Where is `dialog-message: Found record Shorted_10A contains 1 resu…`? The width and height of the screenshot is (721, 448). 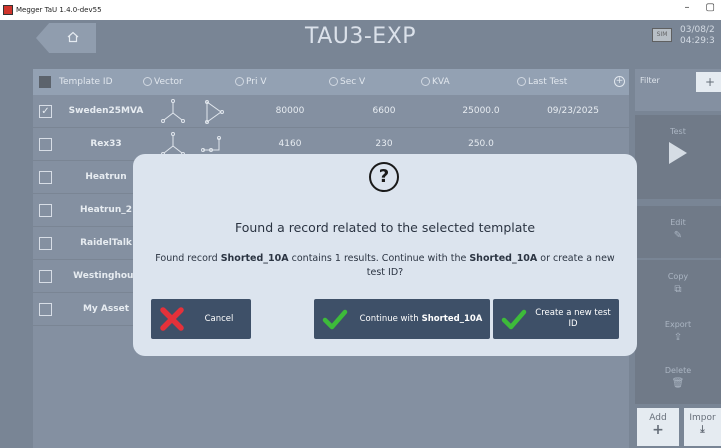 dialog-message: Found record Shorted_10A contains 1 resu… is located at coordinates (385, 265).